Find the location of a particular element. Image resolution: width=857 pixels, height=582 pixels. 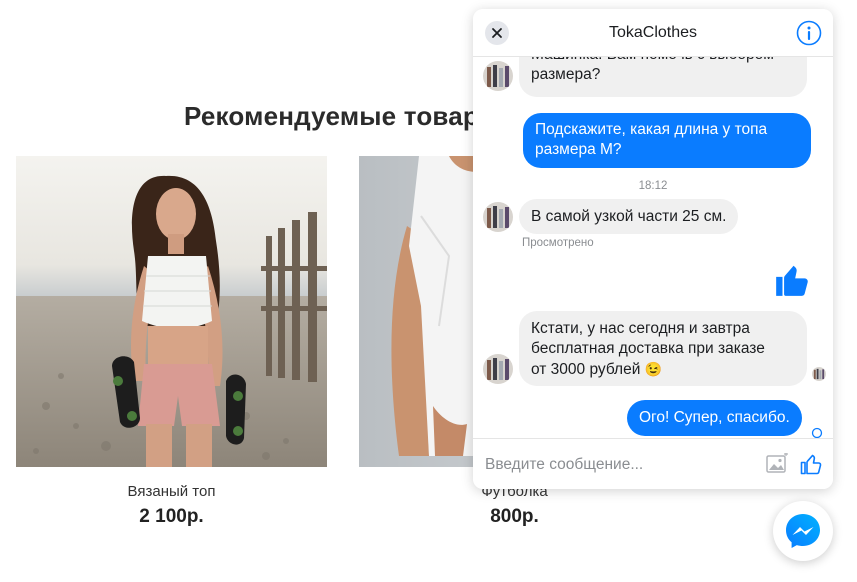

product-price: 2 100р. is located at coordinates (171, 516).